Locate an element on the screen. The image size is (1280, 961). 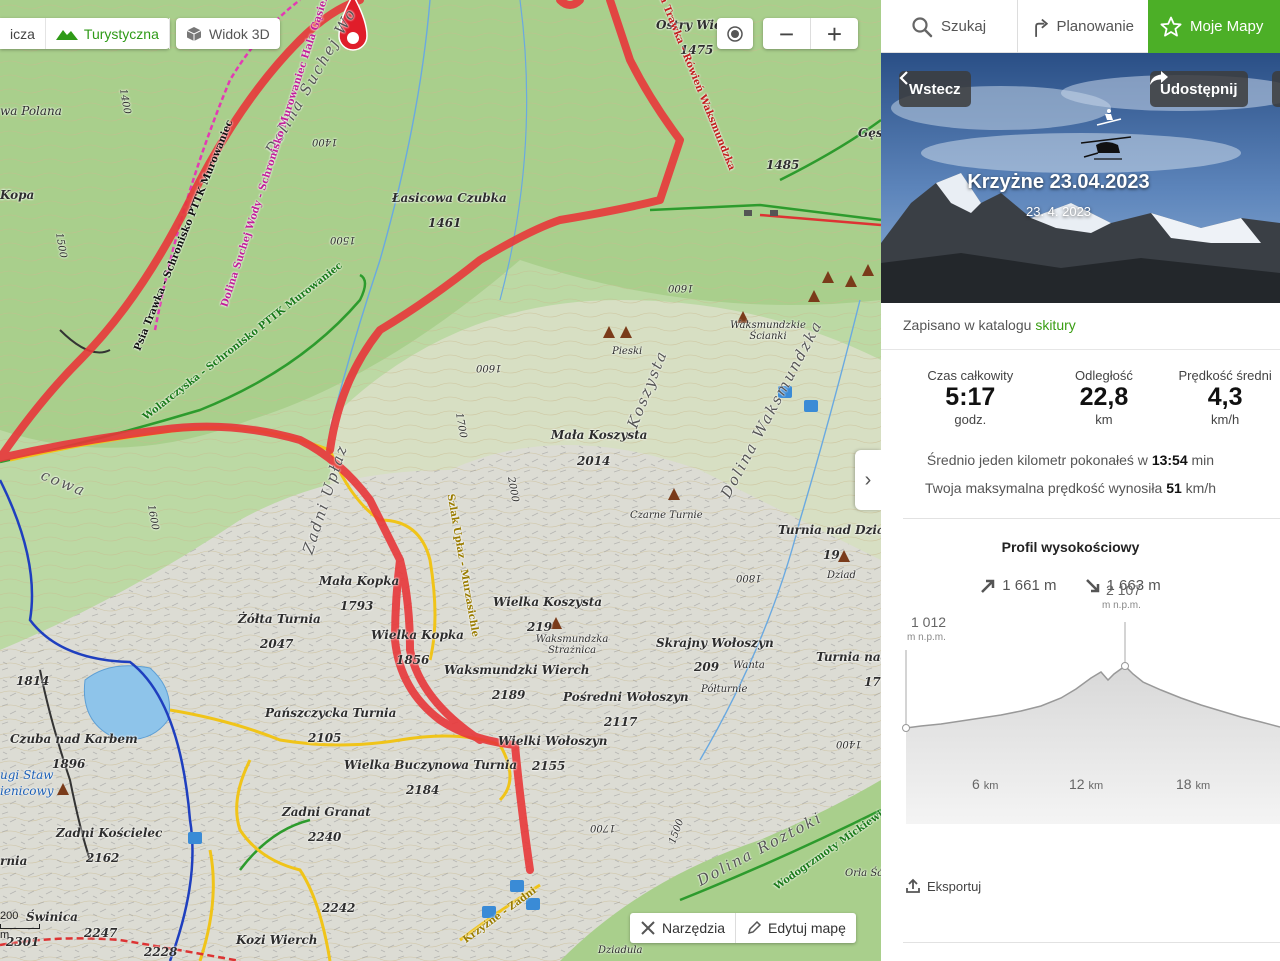
map-label: ienicowy is located at coordinates (27, 791).